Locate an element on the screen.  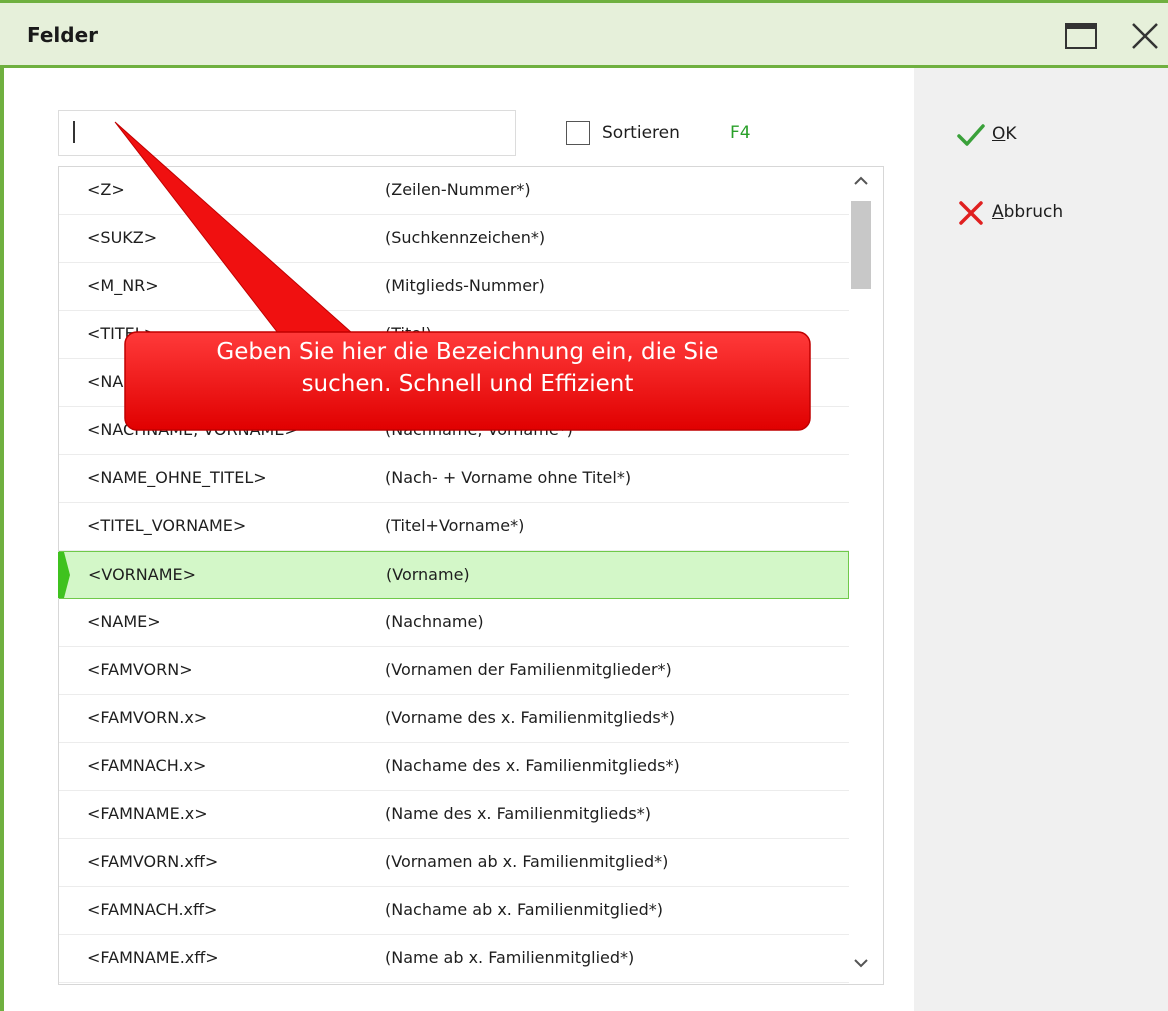
field-name: <FAMVORN> is located at coordinates (140, 669).